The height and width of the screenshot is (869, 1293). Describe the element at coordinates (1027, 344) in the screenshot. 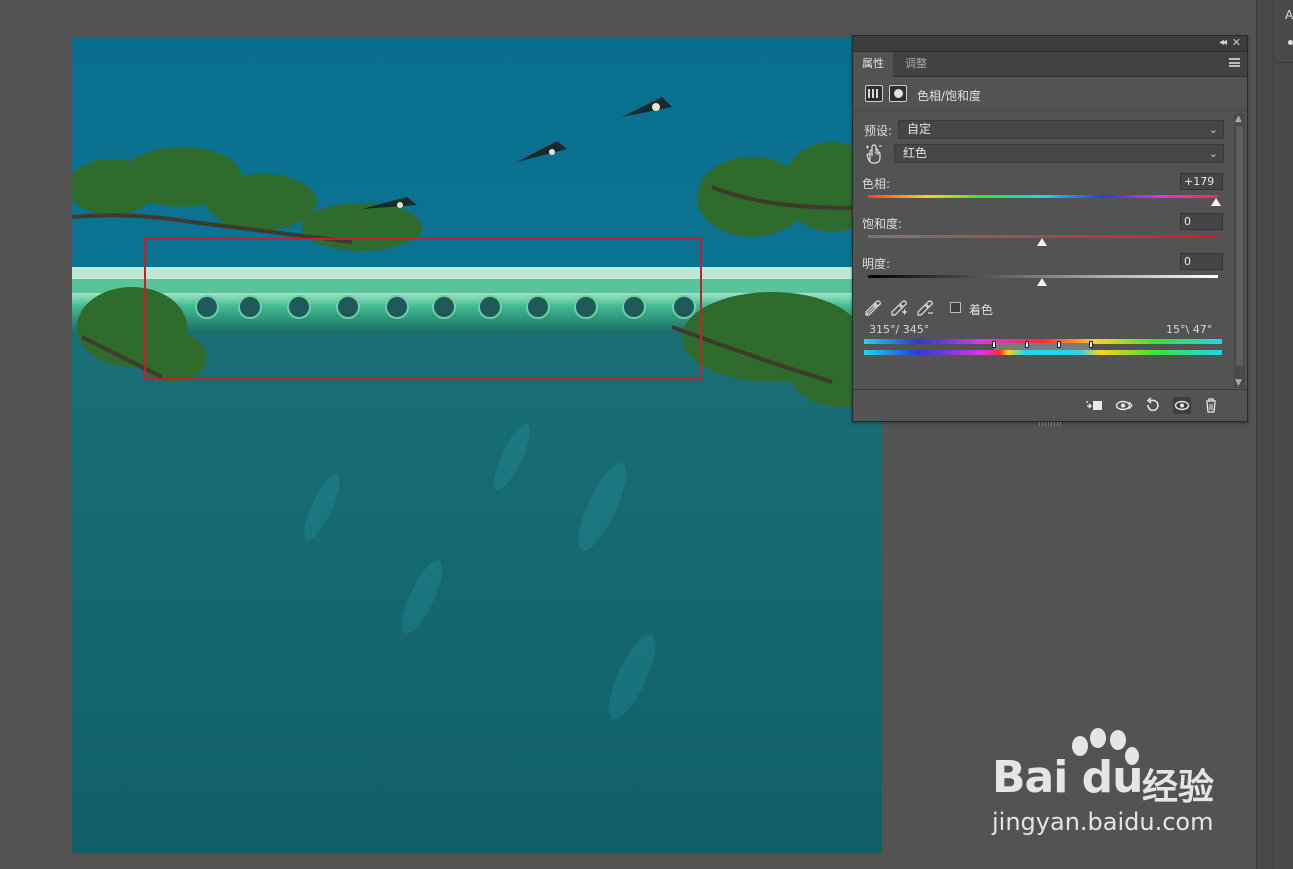

I see `range-handle-left-inner` at that location.